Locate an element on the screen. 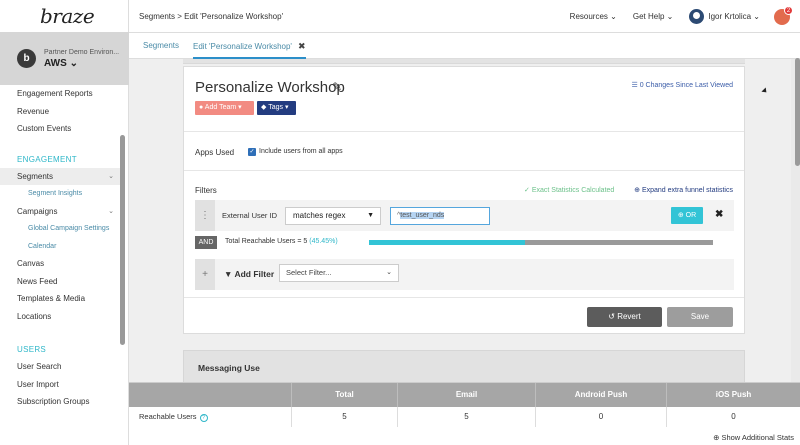  sidebar-item-segment-insights: Segment Insights is located at coordinates (60, 194).